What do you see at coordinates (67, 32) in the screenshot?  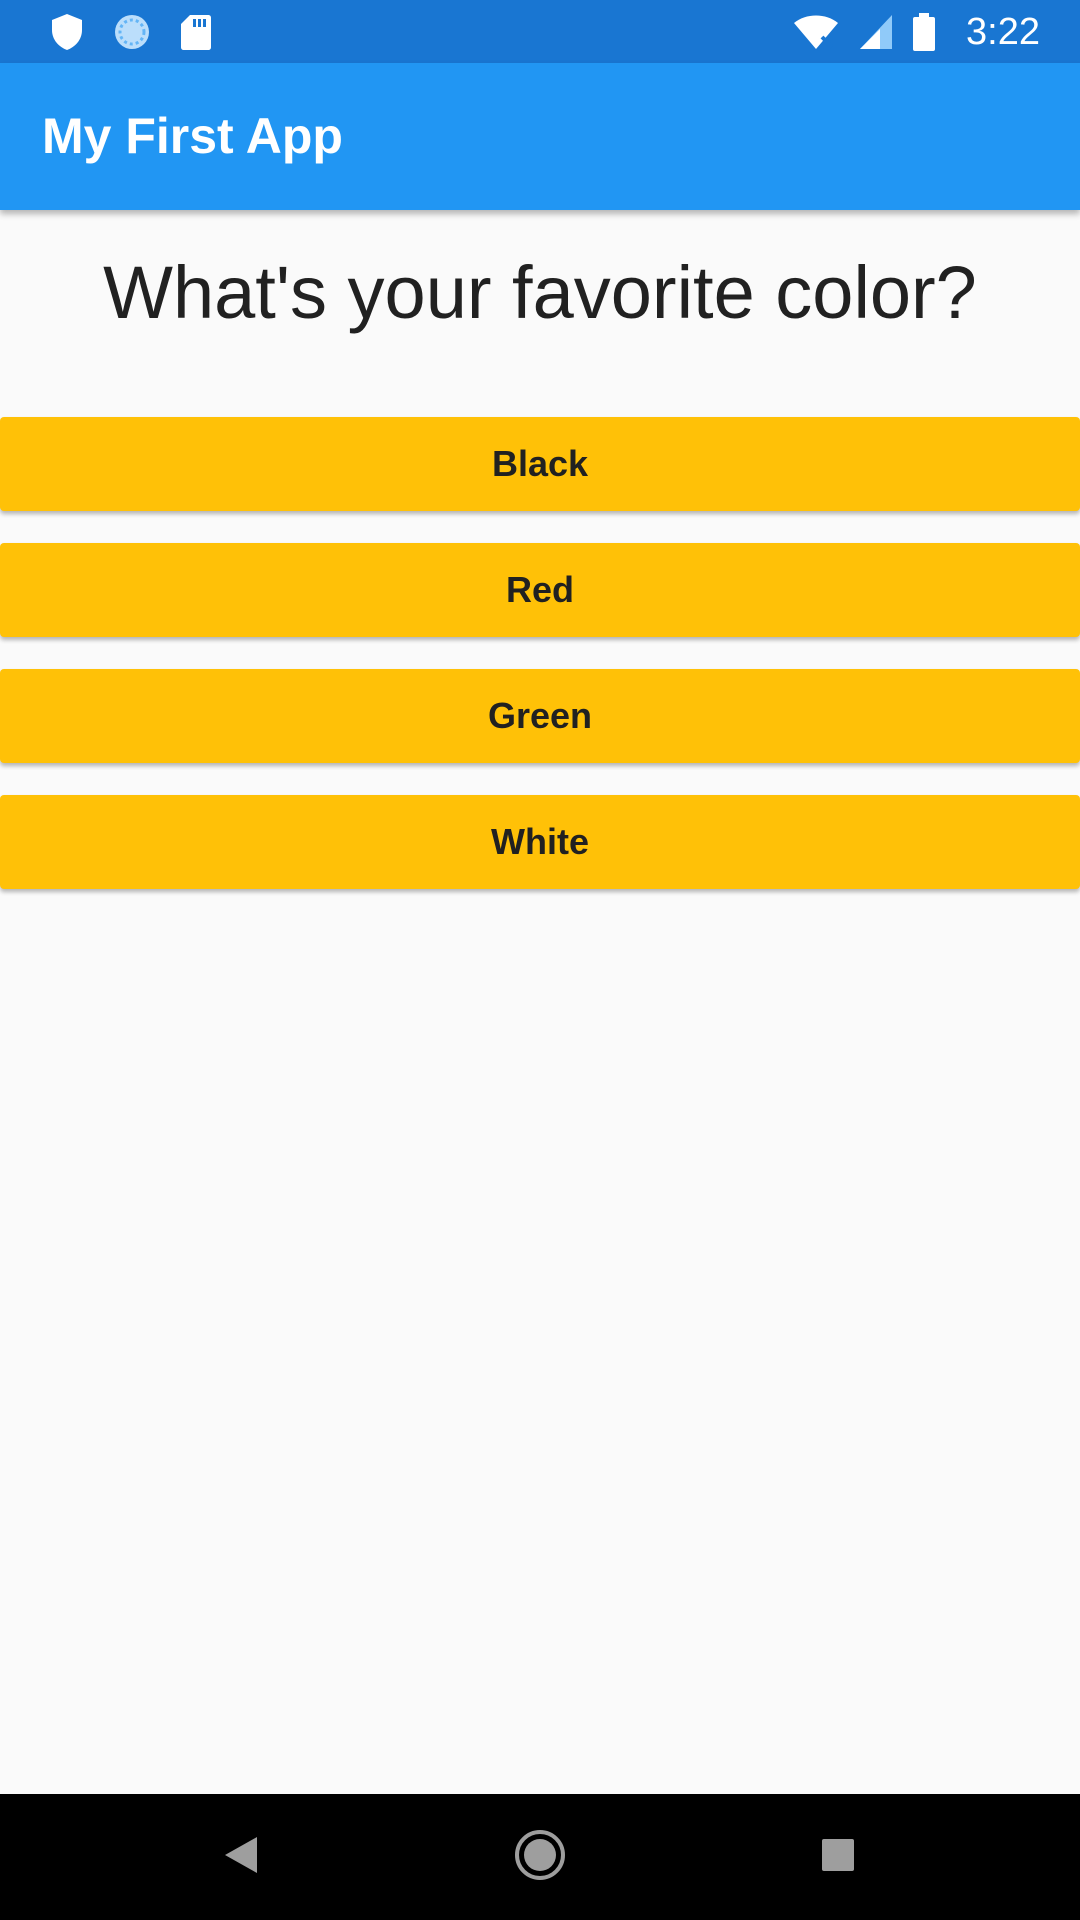 I see `shield-icon` at bounding box center [67, 32].